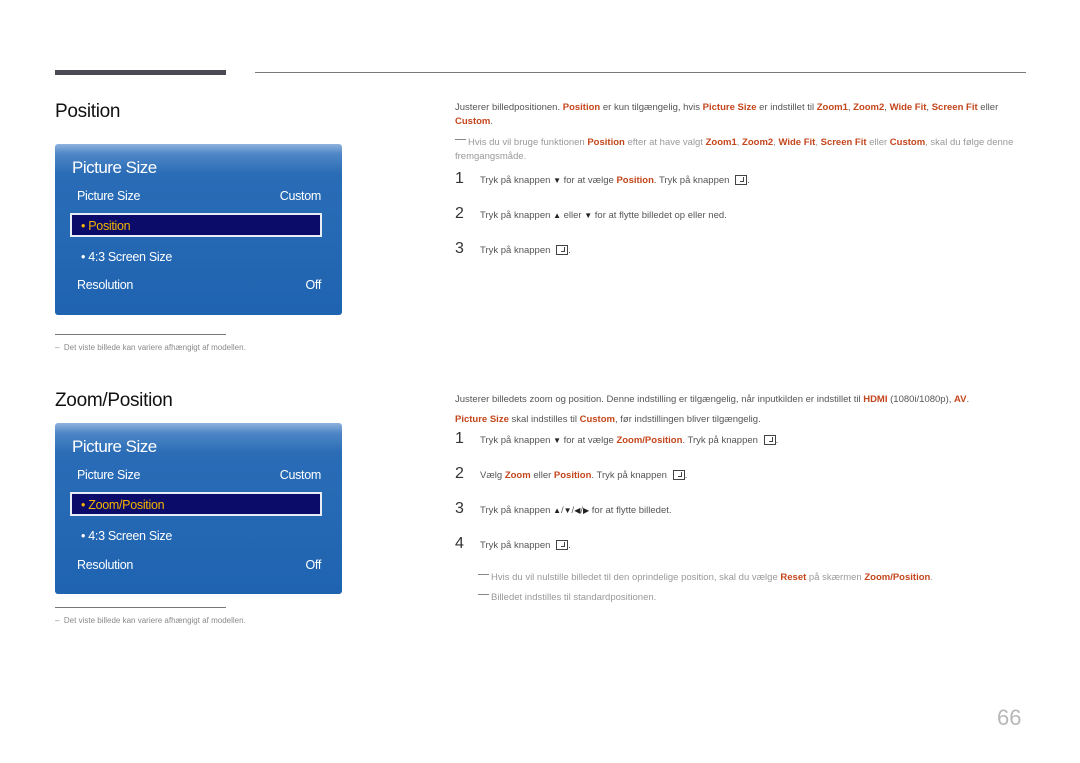  What do you see at coordinates (459, 543) in the screenshot?
I see `step-number: 4` at bounding box center [459, 543].